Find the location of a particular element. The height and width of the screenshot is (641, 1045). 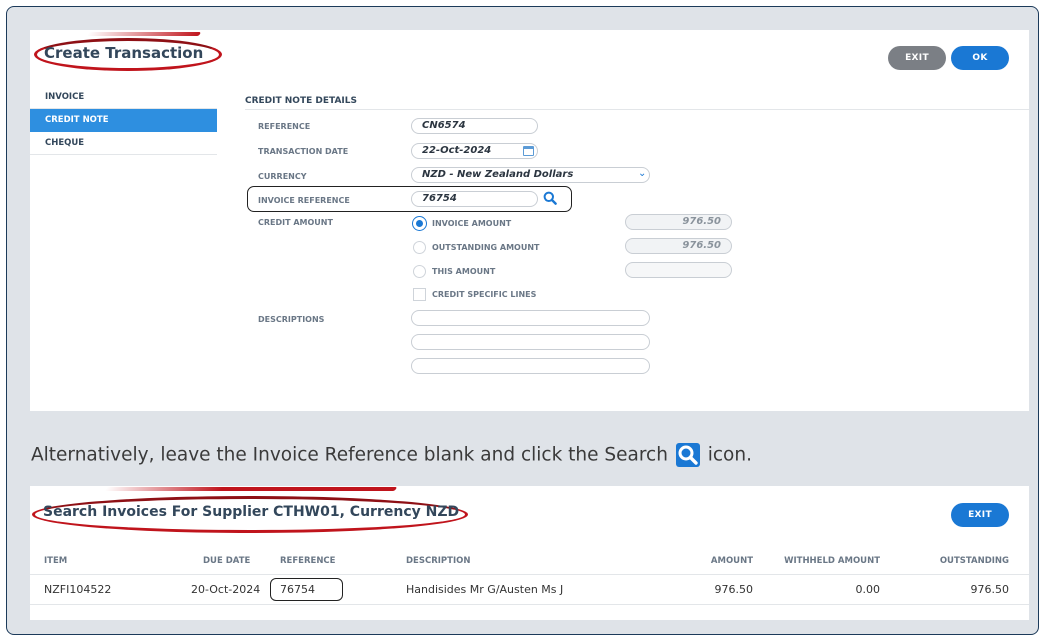

sidebar-item-invoice: INVOICE is located at coordinates (123, 97).